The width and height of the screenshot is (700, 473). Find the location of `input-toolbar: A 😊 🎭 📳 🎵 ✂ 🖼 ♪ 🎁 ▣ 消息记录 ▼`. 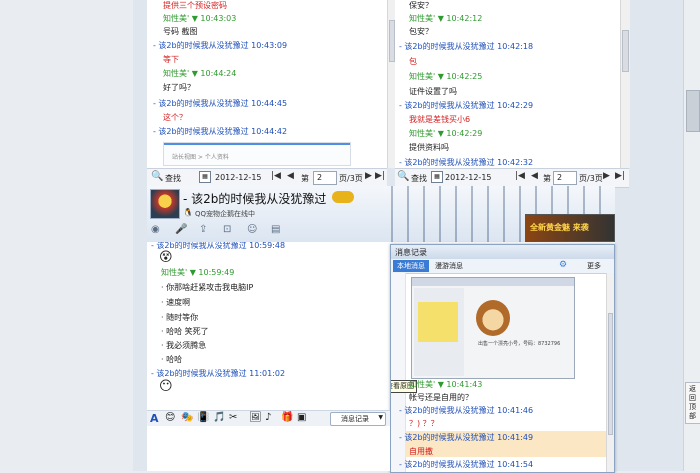

input-toolbar: A 😊 🎭 📳 🎵 ✂ 🖼 ♪ 🎁 ▣ 消息记录 ▼ is located at coordinates (268, 418).